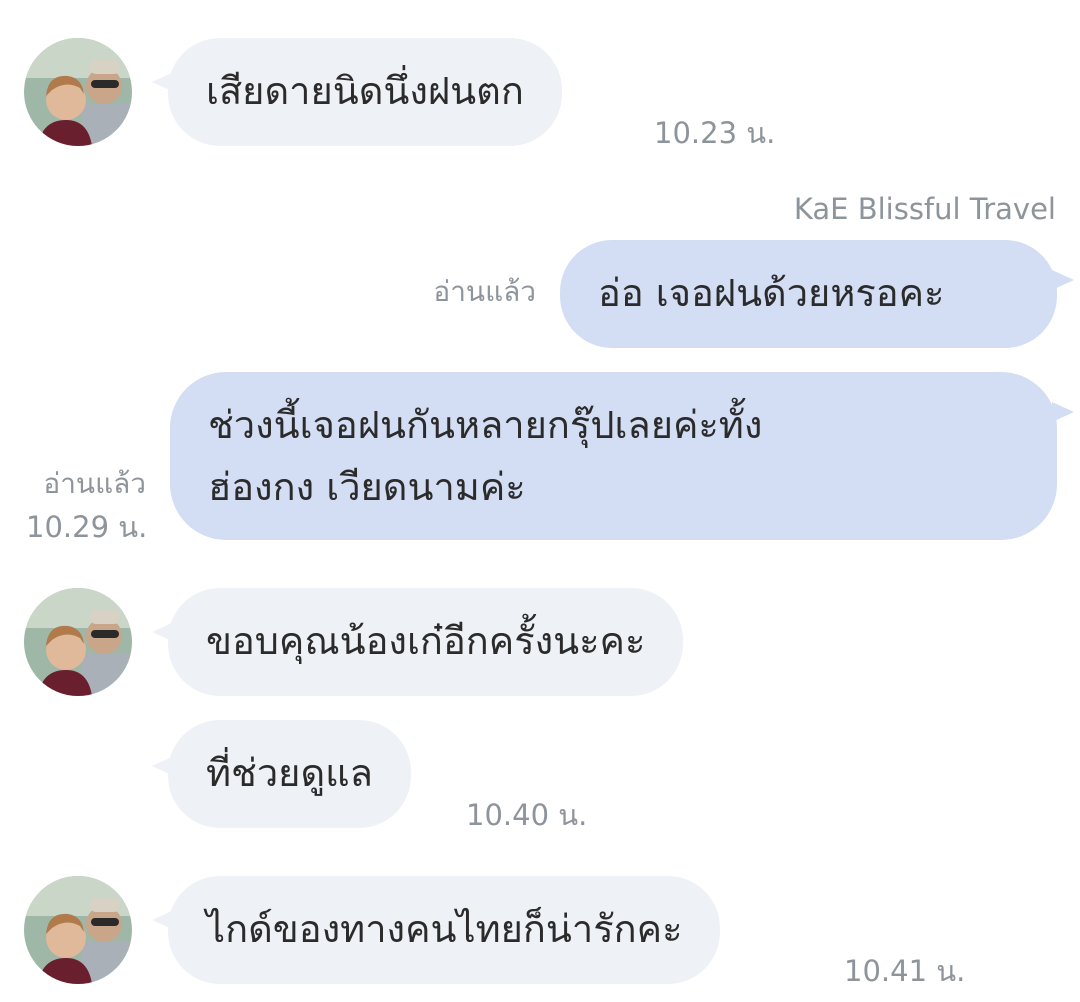 This screenshot has width=1080, height=1002. Describe the element at coordinates (771, 293) in the screenshot. I see `message-text: อ่อ เจอฝนด้วยหรอคะ` at that location.